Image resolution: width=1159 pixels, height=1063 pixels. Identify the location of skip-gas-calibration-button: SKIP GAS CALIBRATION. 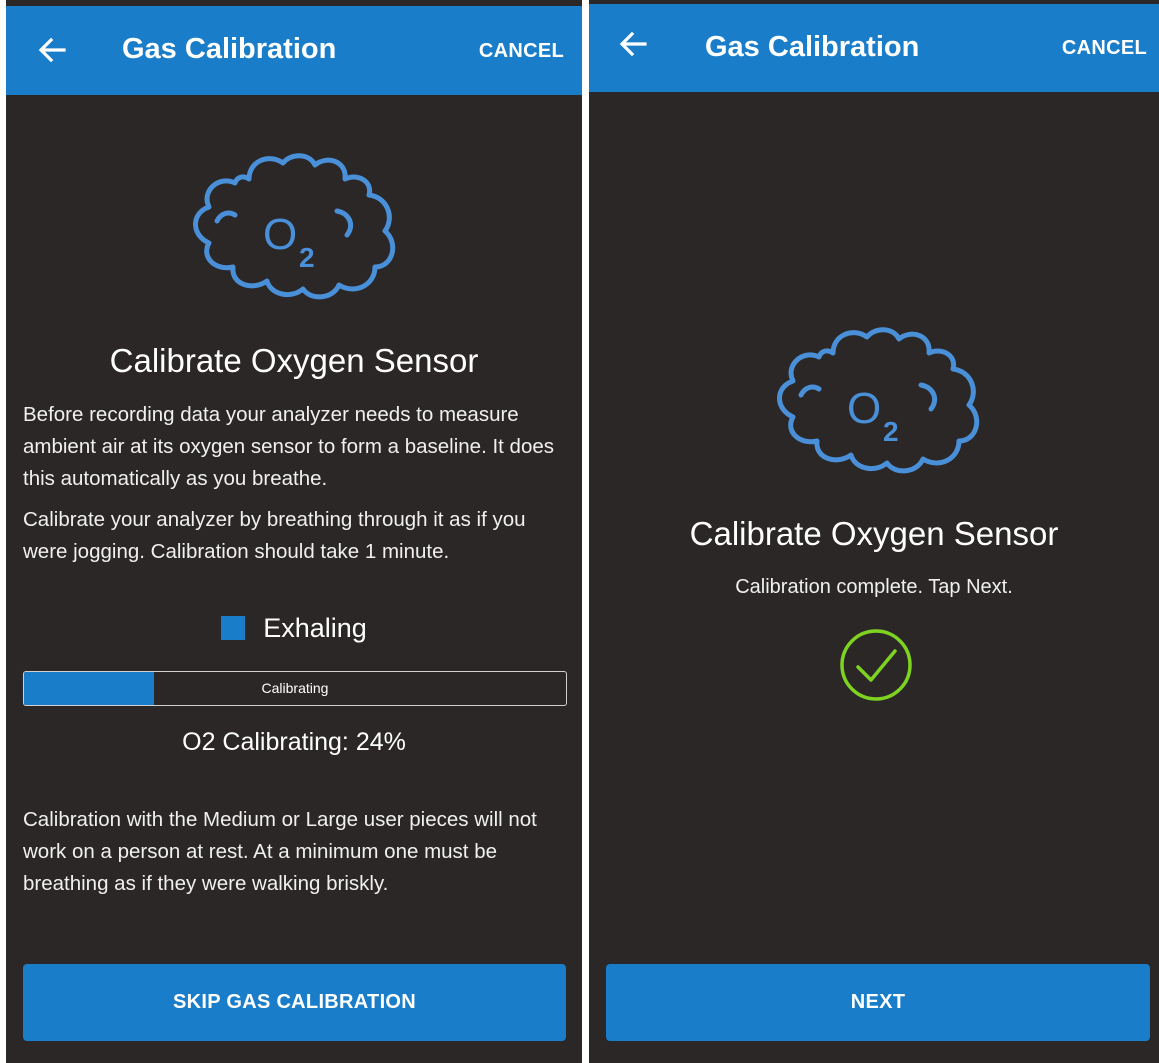
(294, 1002).